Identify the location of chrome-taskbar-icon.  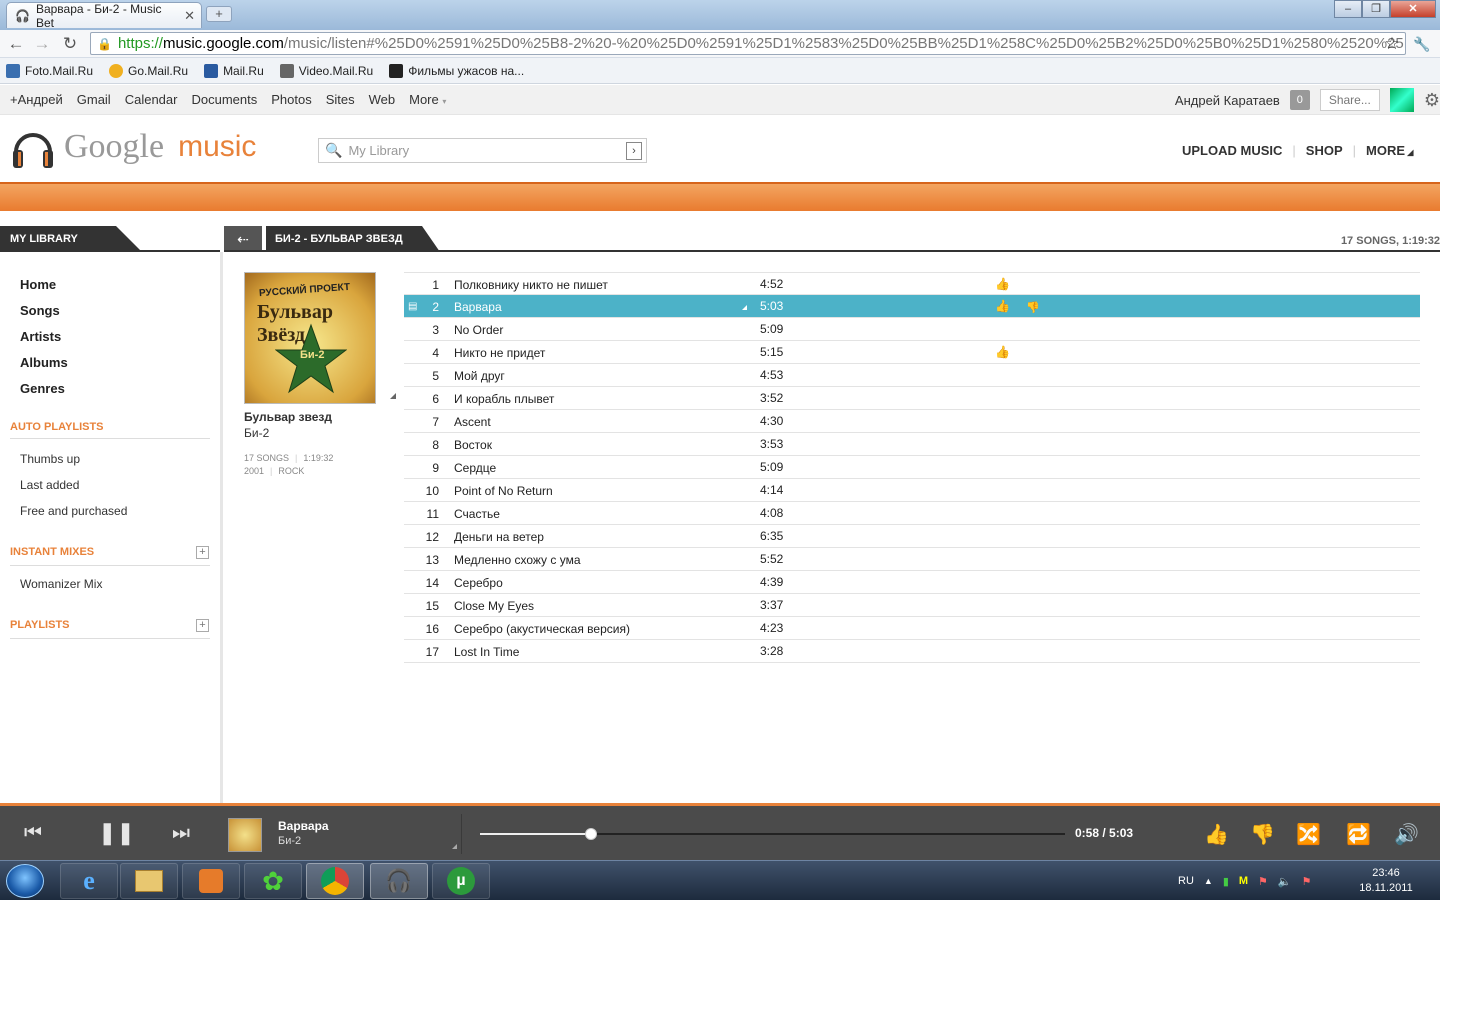
(335, 881).